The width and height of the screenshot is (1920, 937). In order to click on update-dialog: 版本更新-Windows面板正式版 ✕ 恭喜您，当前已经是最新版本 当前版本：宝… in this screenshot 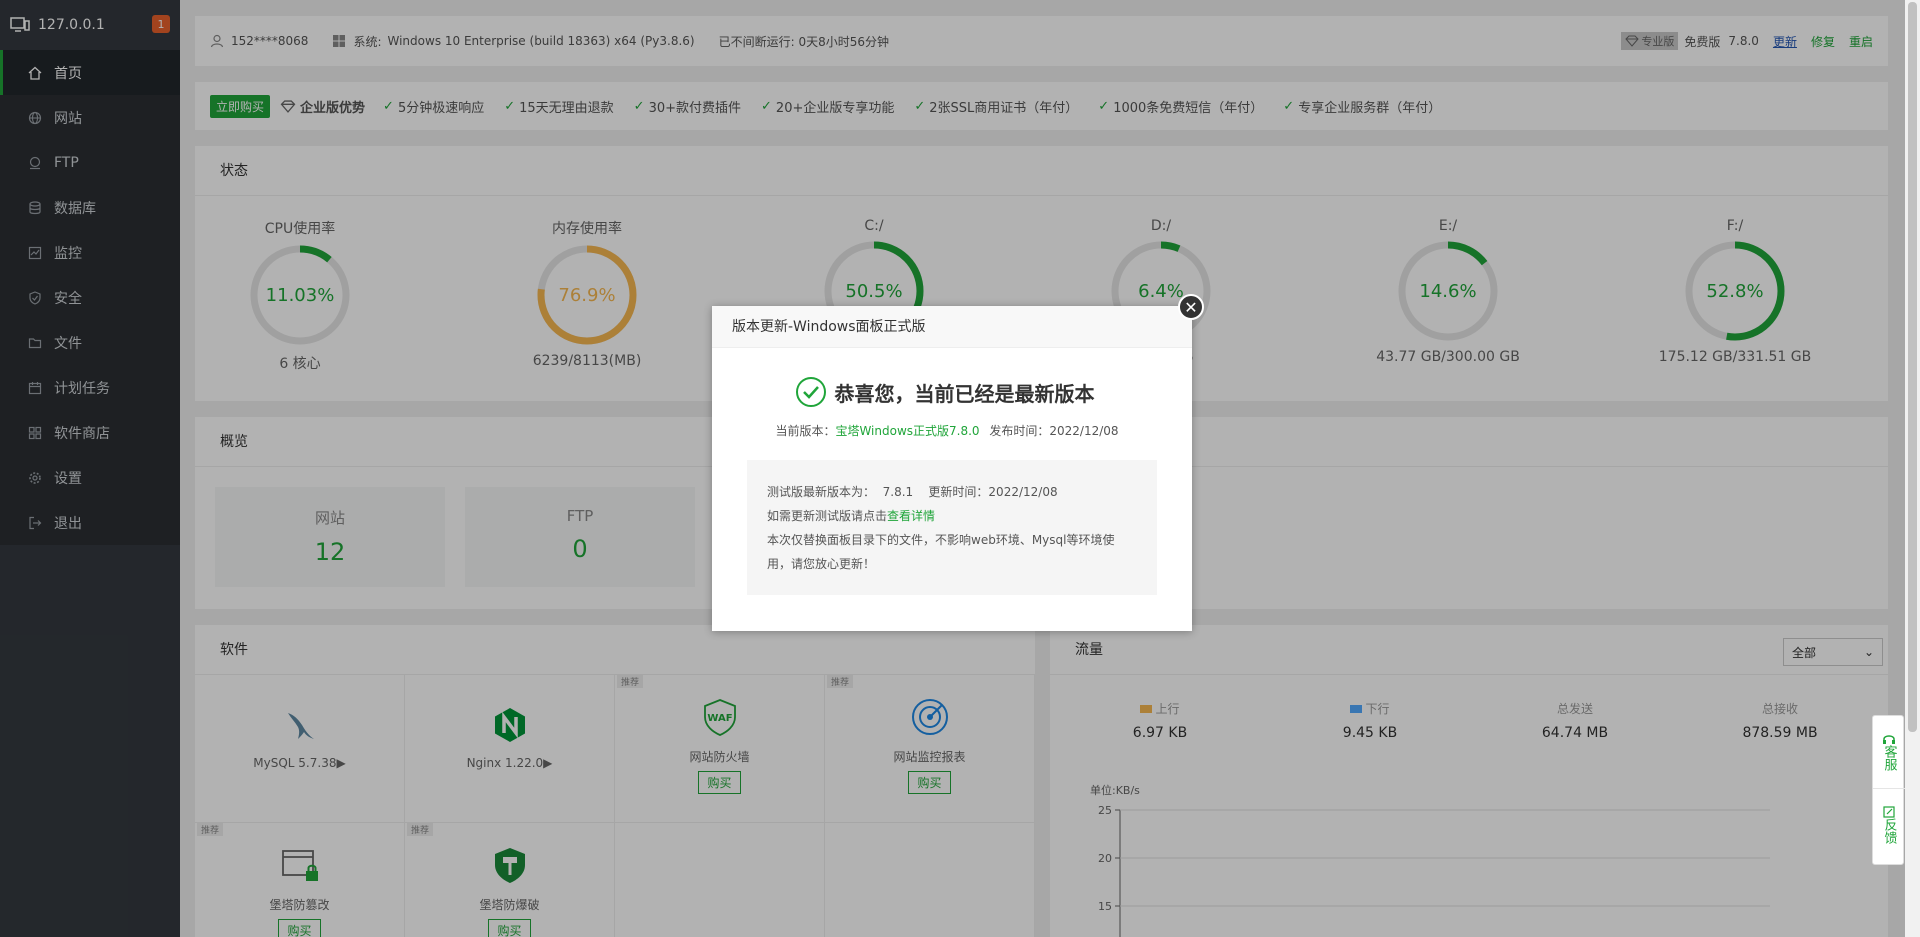, I will do `click(958, 462)`.